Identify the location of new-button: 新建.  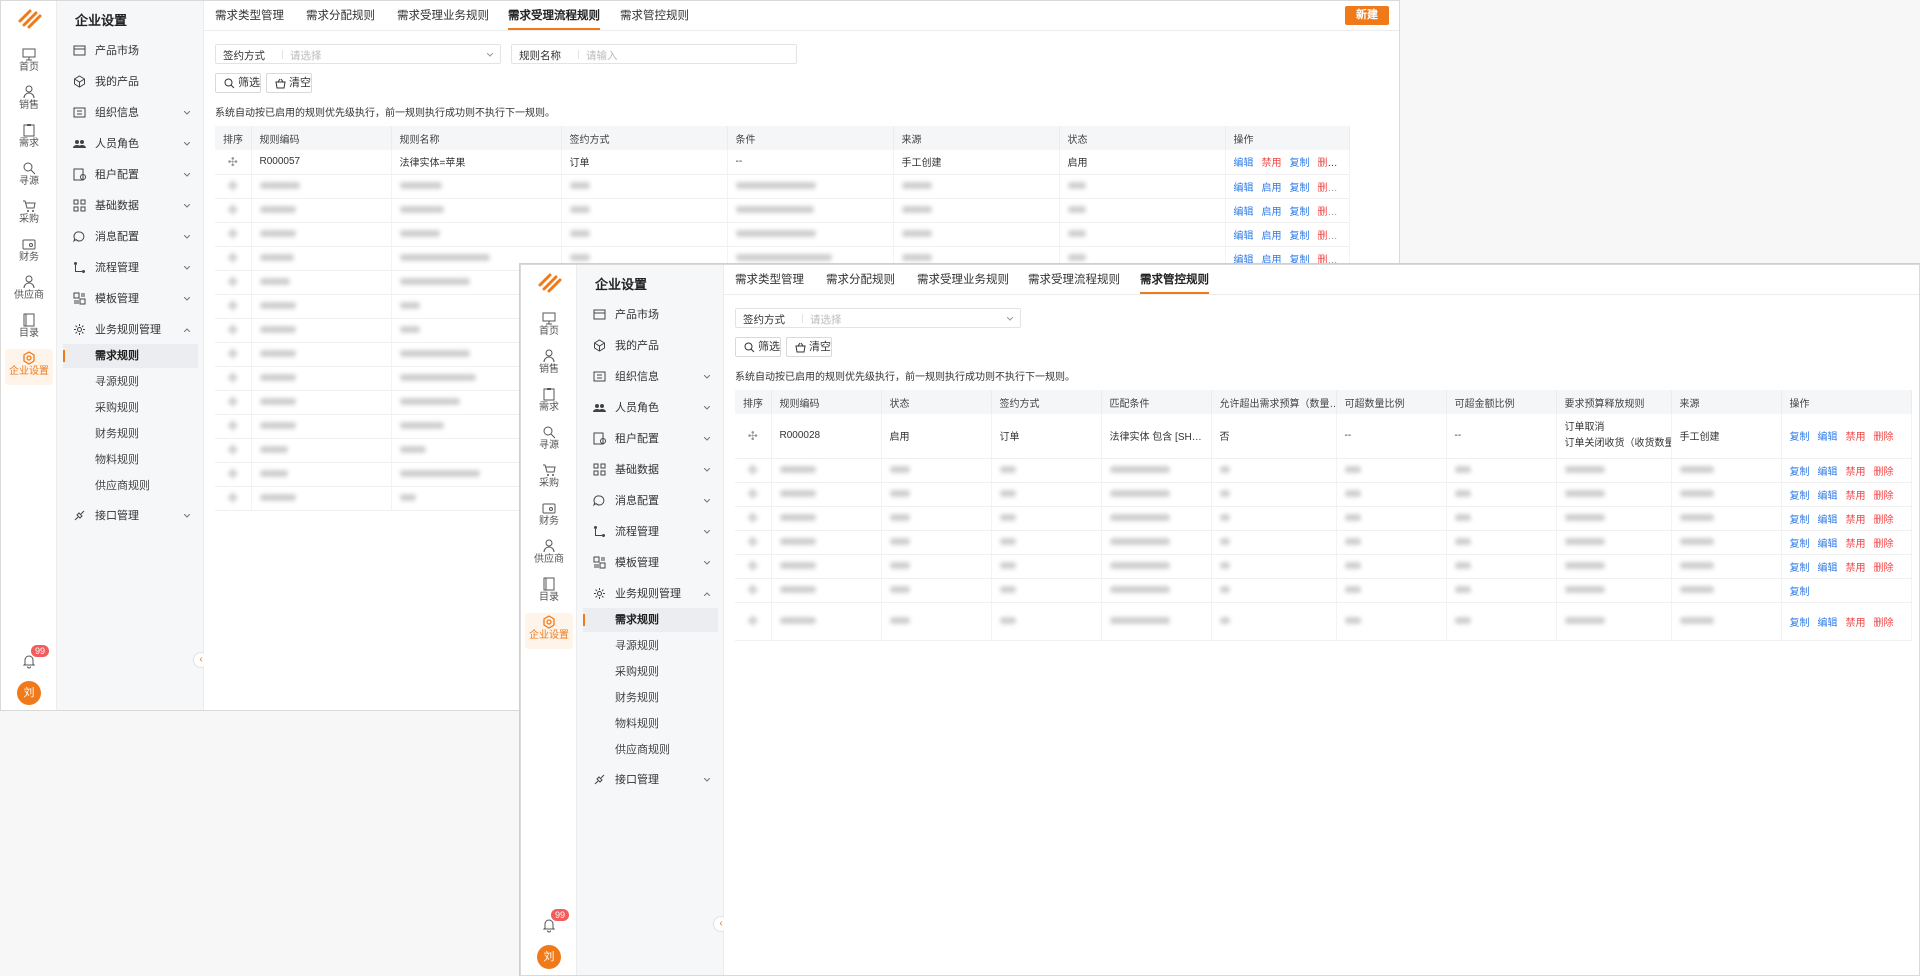
(1367, 15).